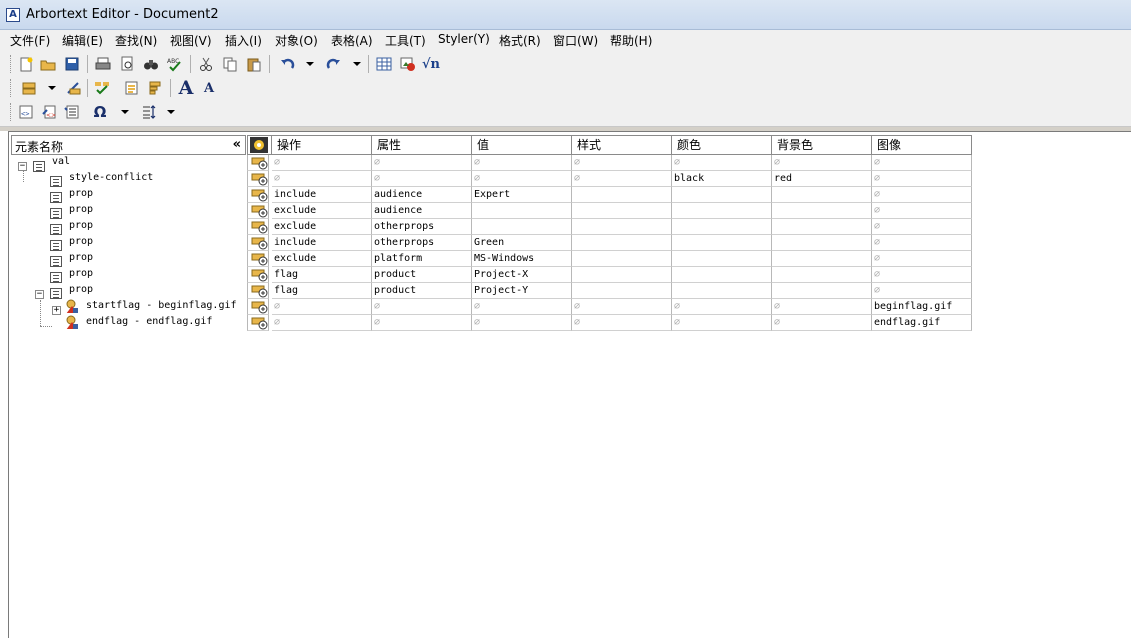 The width and height of the screenshot is (1131, 638). Describe the element at coordinates (125, 112) in the screenshot. I see `special-character-dropdown-icon` at that location.